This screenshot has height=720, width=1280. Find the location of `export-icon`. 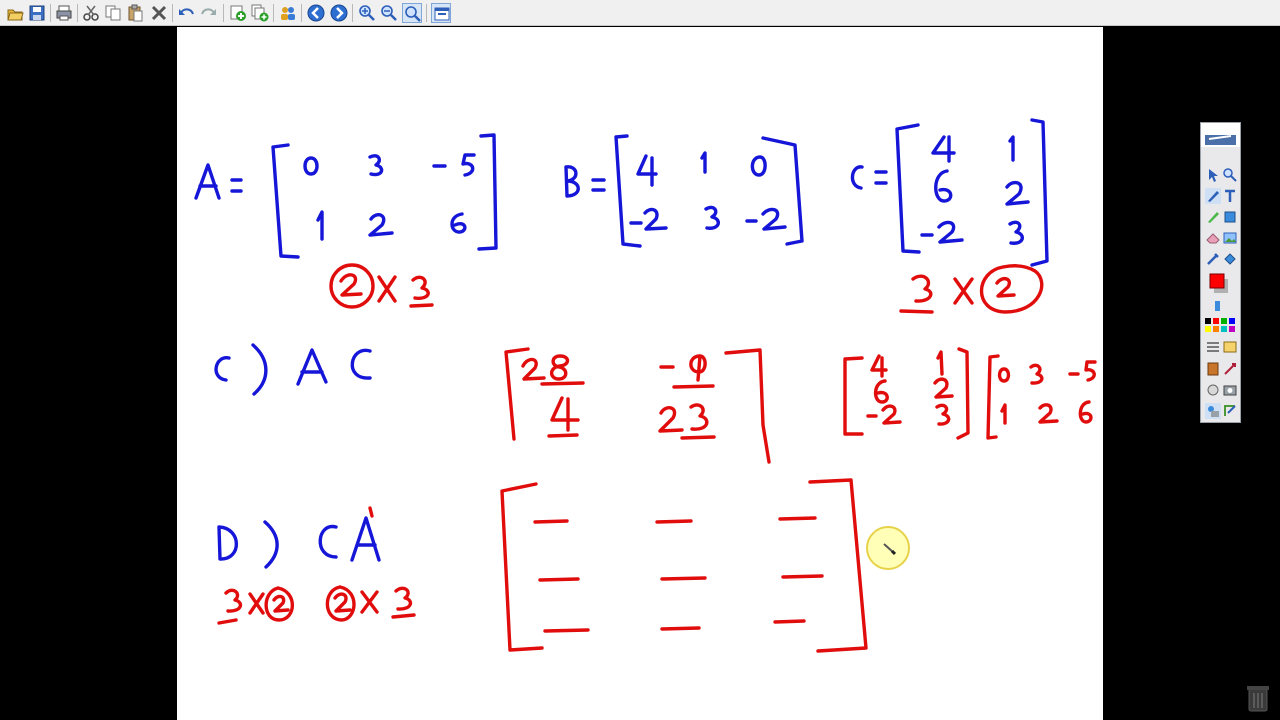

export-icon is located at coordinates (1230, 411).